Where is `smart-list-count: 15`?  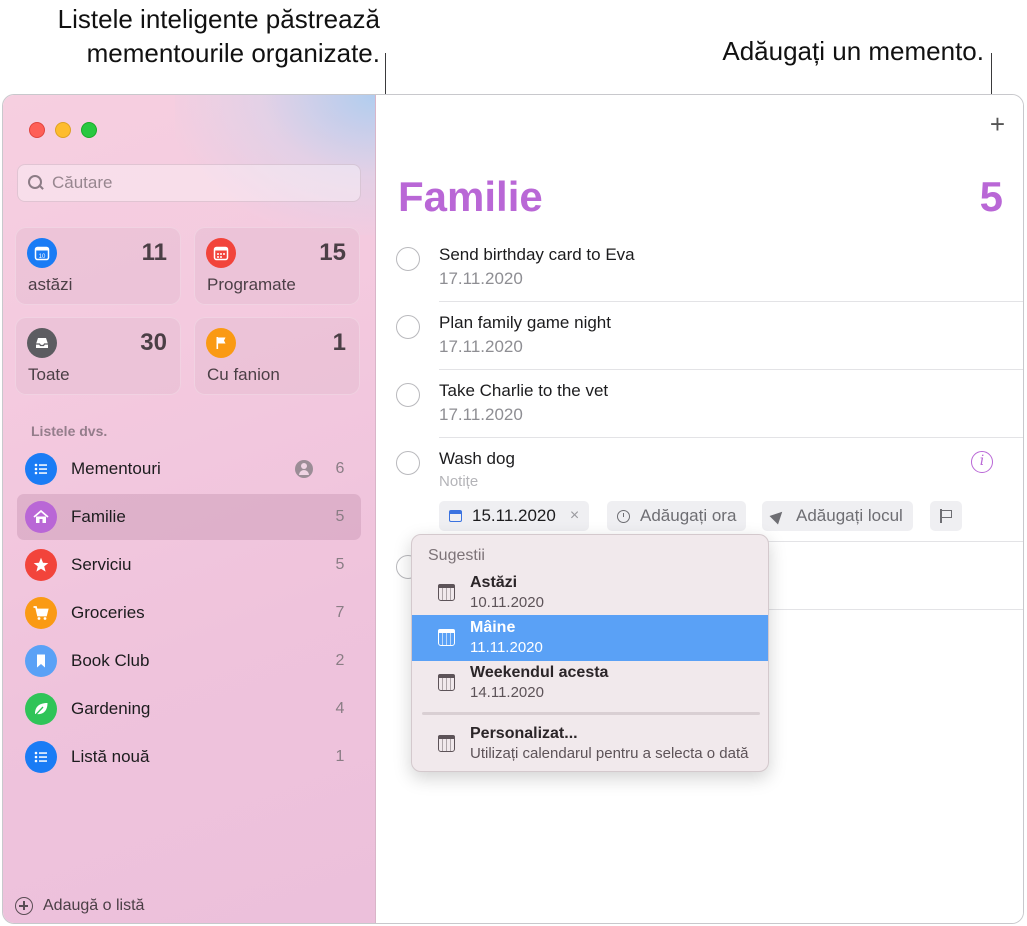 smart-list-count: 15 is located at coordinates (332, 252).